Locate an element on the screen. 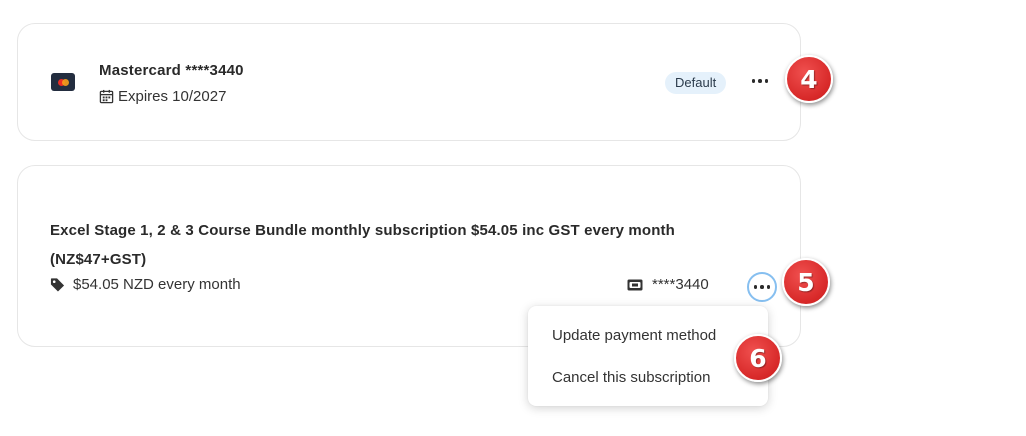 The height and width of the screenshot is (436, 1026). tag-icon is located at coordinates (57, 285).